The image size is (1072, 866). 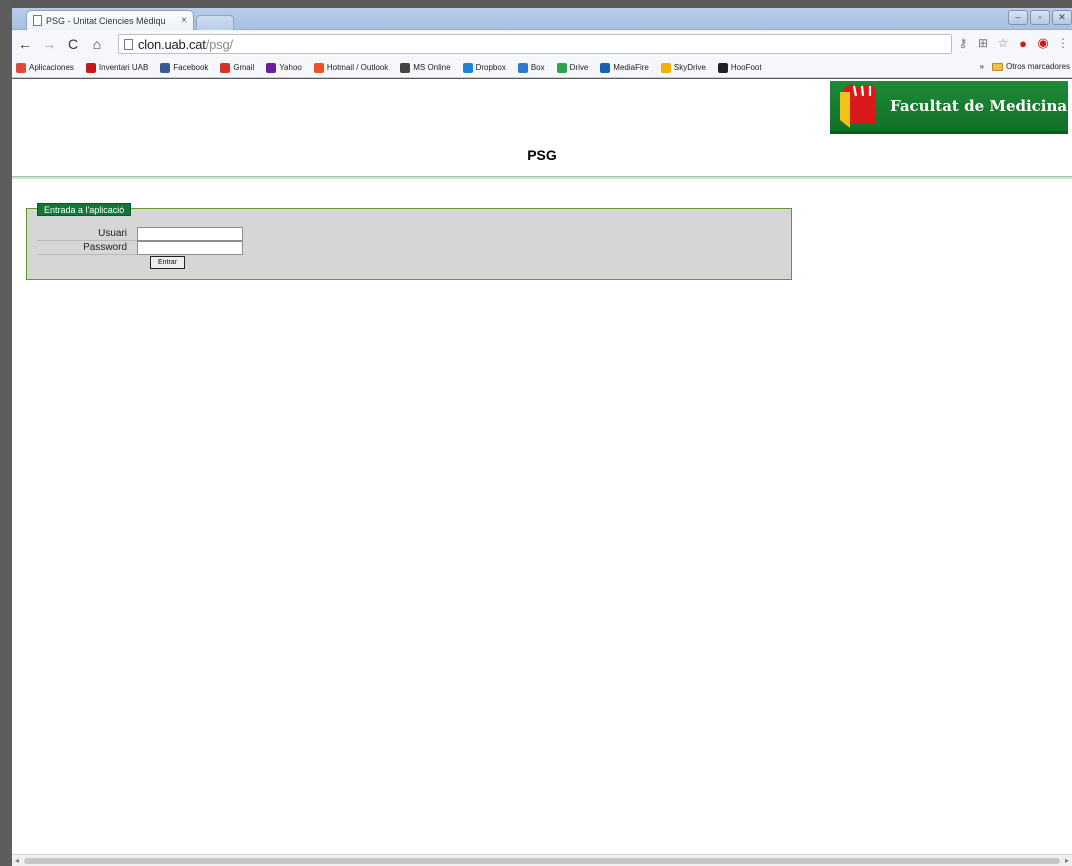 What do you see at coordinates (979, 106) in the screenshot?
I see `logo-text: Facultat de Medicina` at bounding box center [979, 106].